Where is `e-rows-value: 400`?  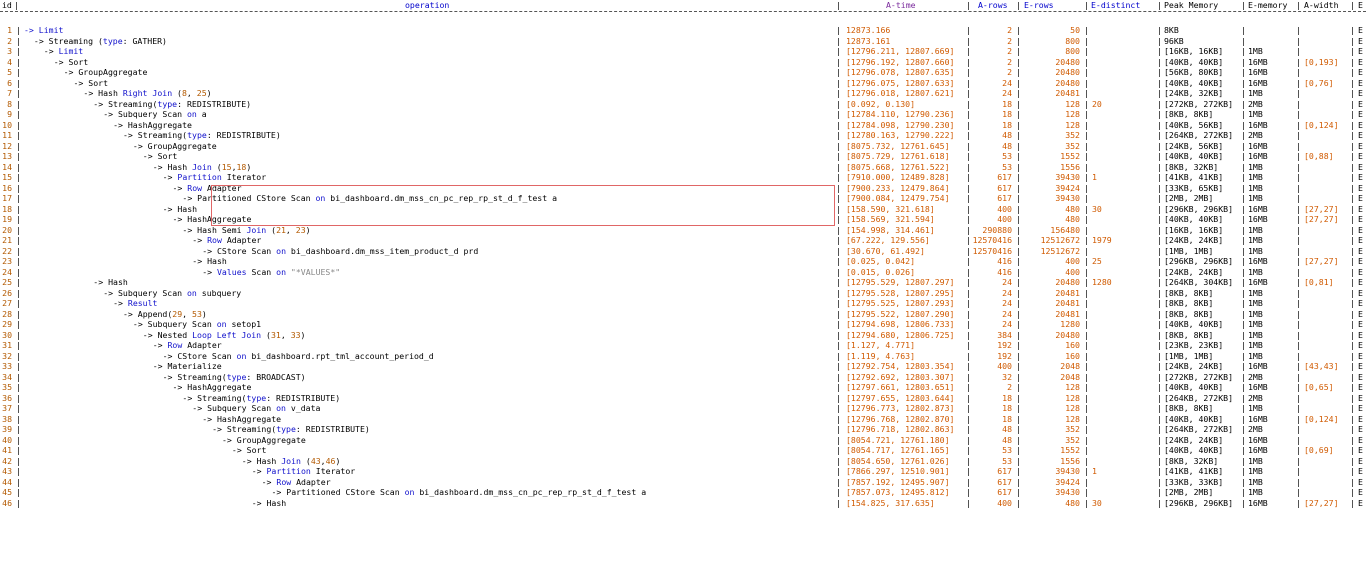
e-rows-value: 400 is located at coordinates (1072, 271).